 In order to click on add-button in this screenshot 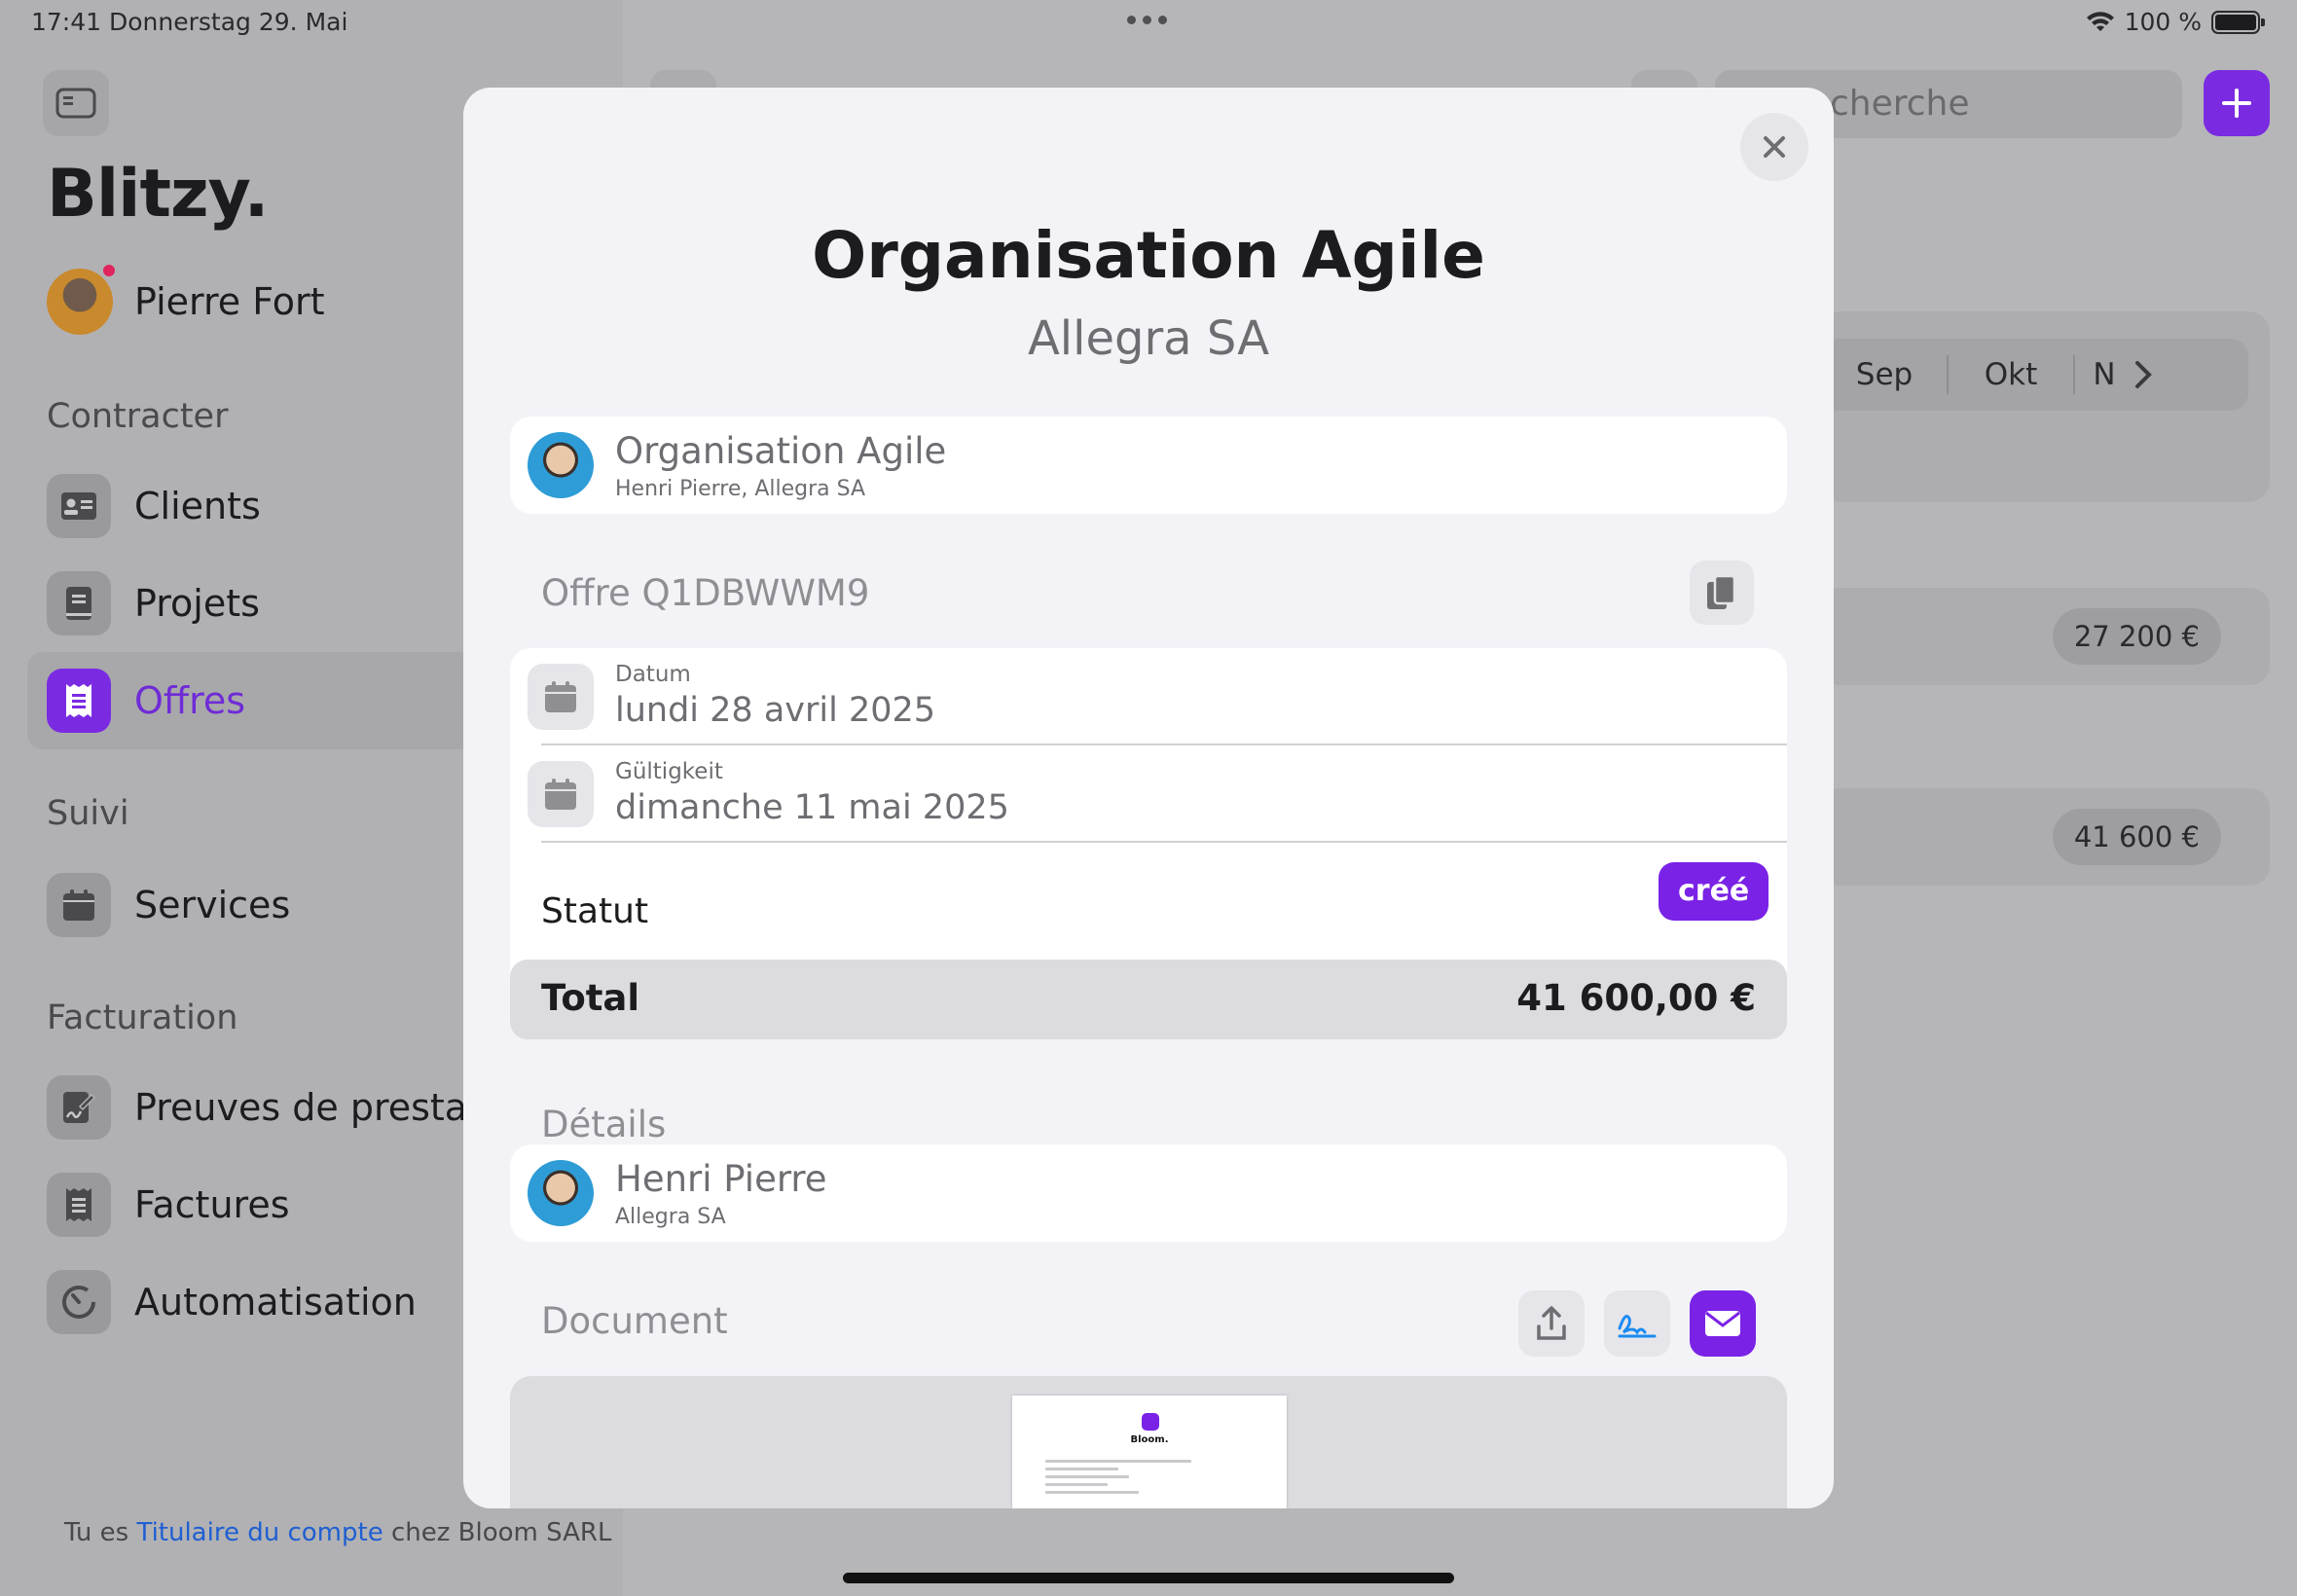, I will do `click(2237, 103)`.